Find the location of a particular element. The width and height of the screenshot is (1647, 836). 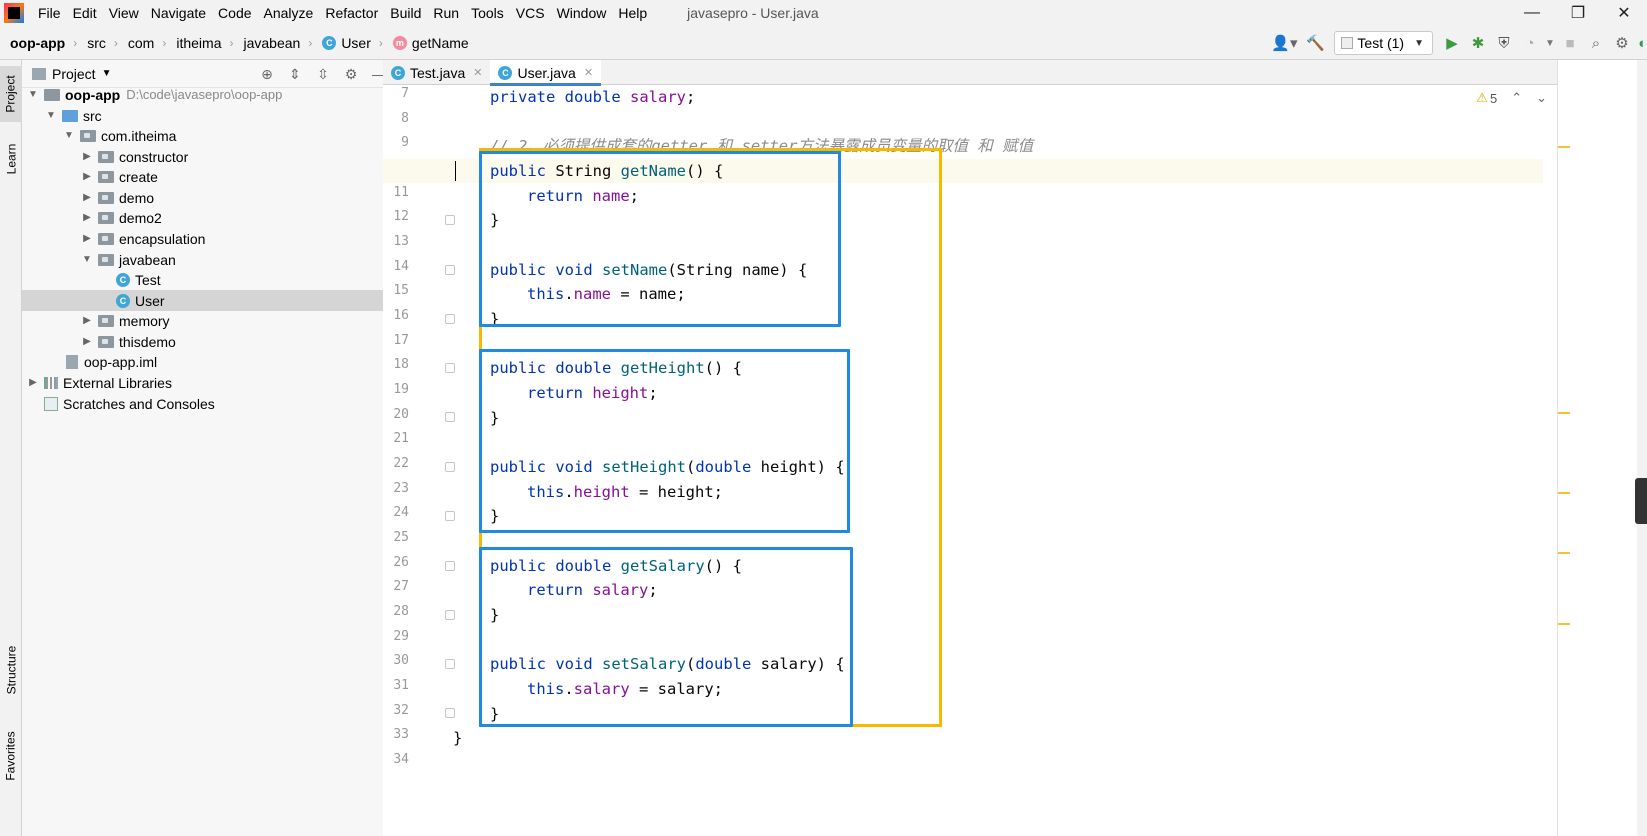

tree-item-src: ▼ src is located at coordinates (212, 115).